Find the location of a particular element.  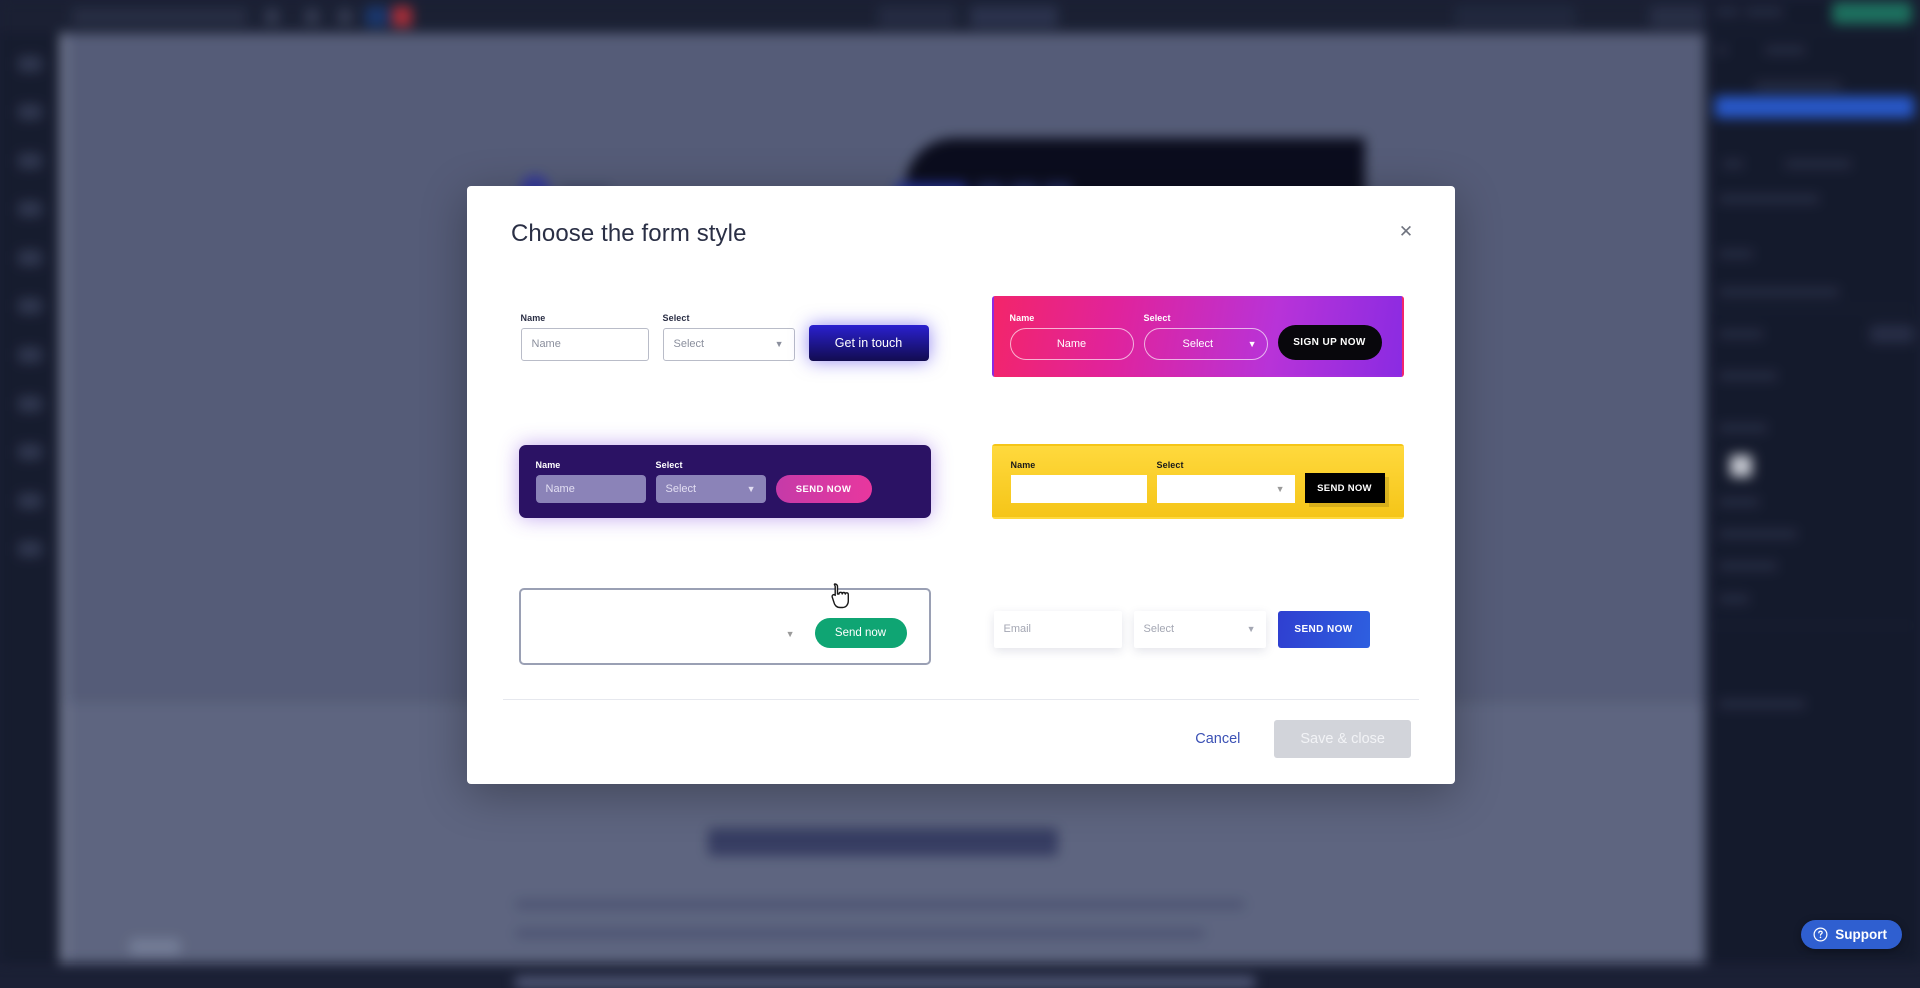

form-style-cell-3: Name Name Select Select ▼ SEND NOW is located at coordinates (724, 481).